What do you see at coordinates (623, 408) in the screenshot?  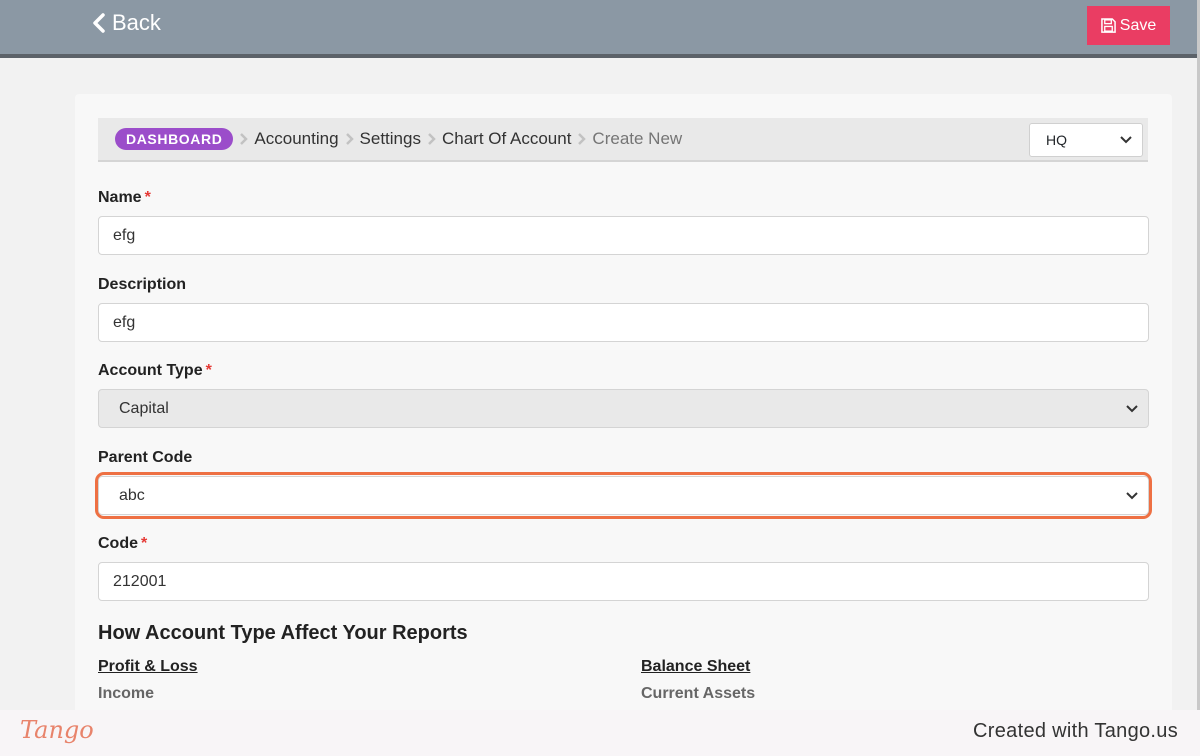 I see `account-type-select: Capital` at bounding box center [623, 408].